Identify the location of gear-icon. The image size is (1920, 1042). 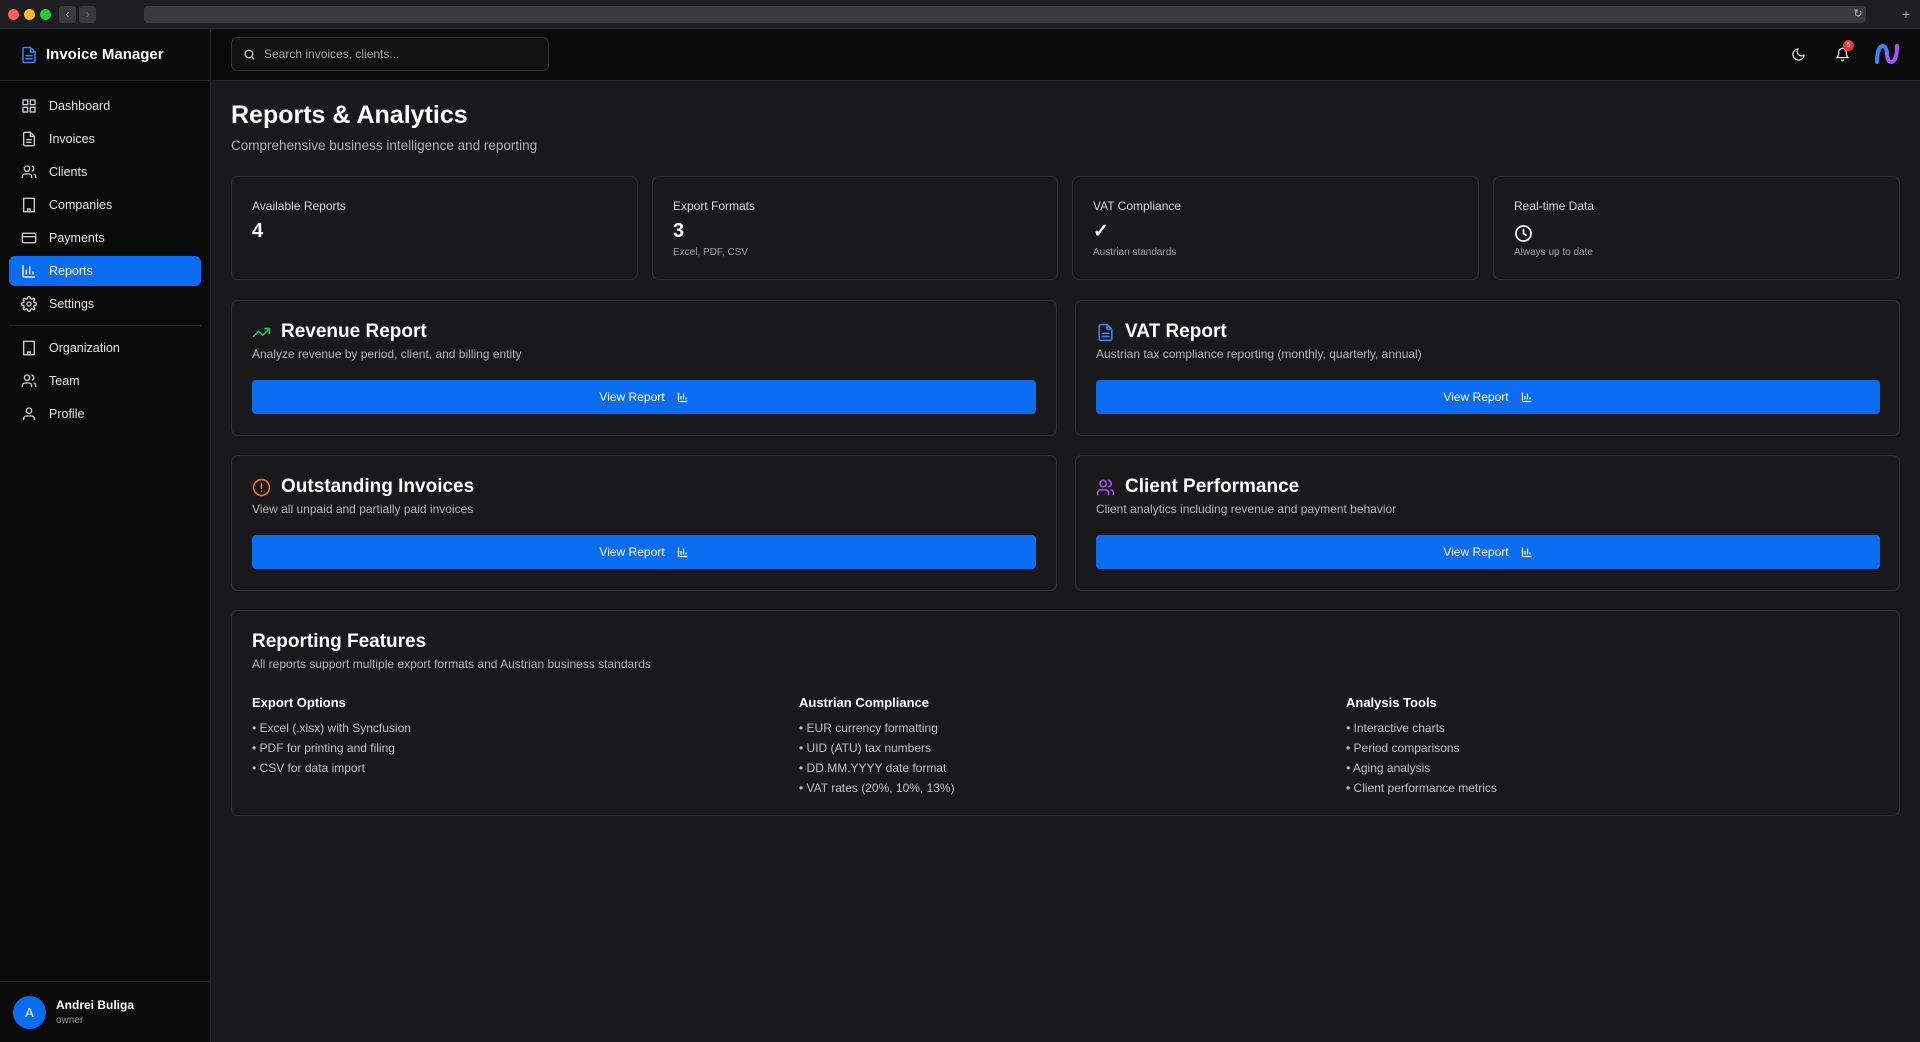
(29, 304).